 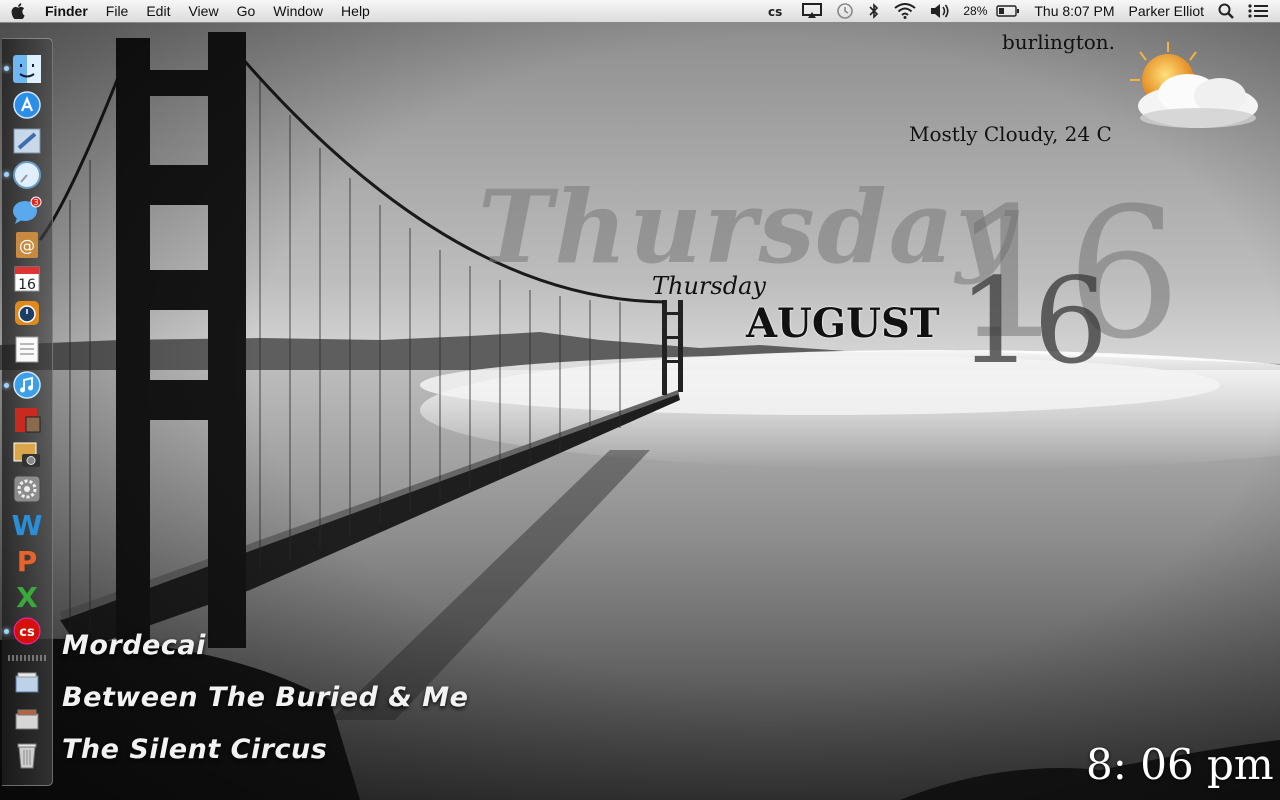 I want to click on now-playing-artist: Between The Buried & Me, so click(x=265, y=697).